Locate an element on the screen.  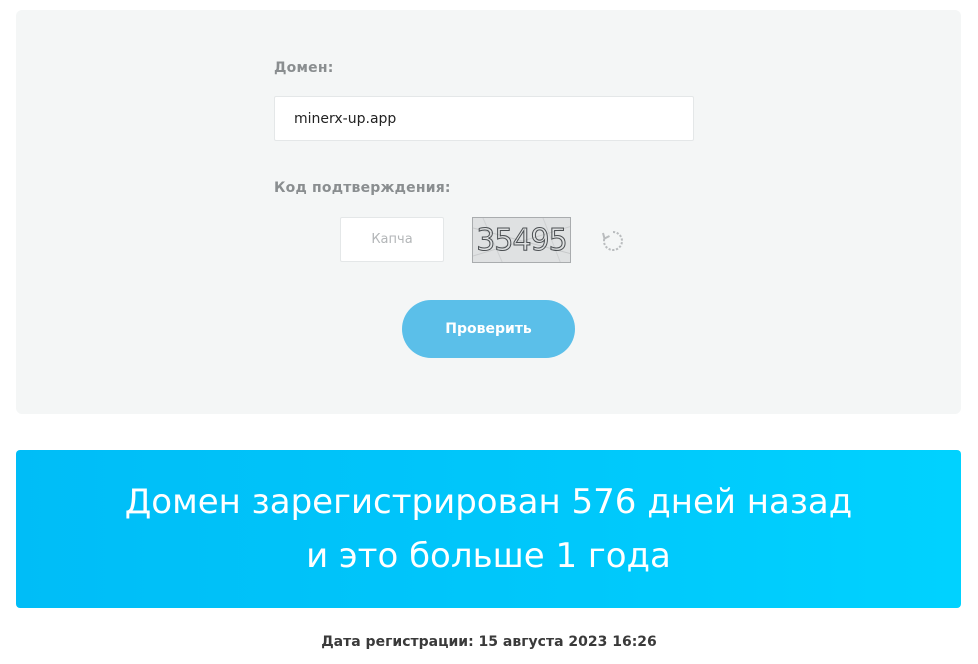
check-button: Проверить is located at coordinates (488, 329).